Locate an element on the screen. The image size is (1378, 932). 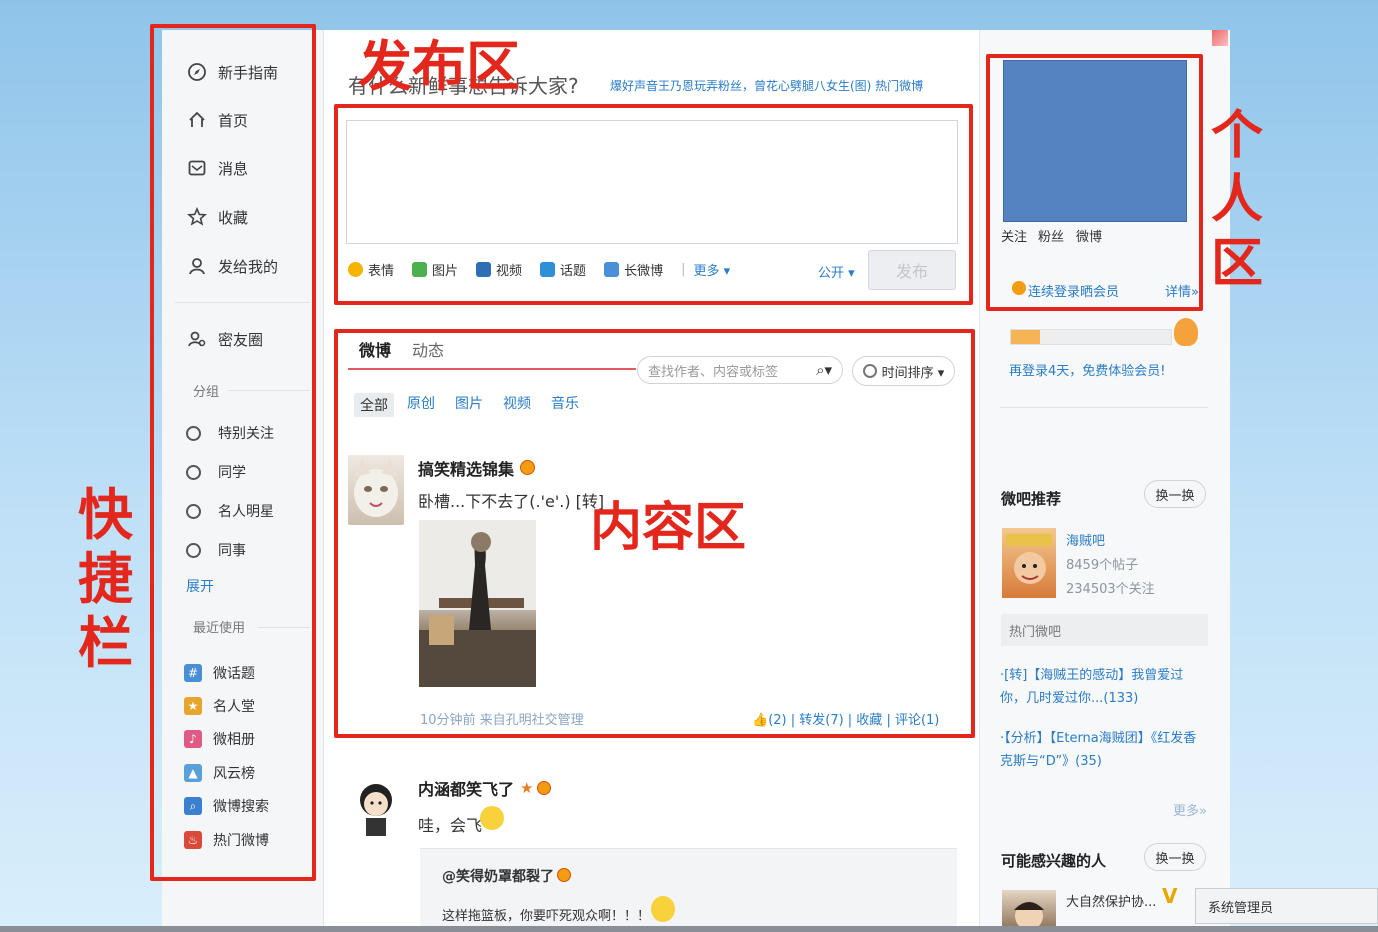
post-text: 哇，会飞 is located at coordinates (450, 825).